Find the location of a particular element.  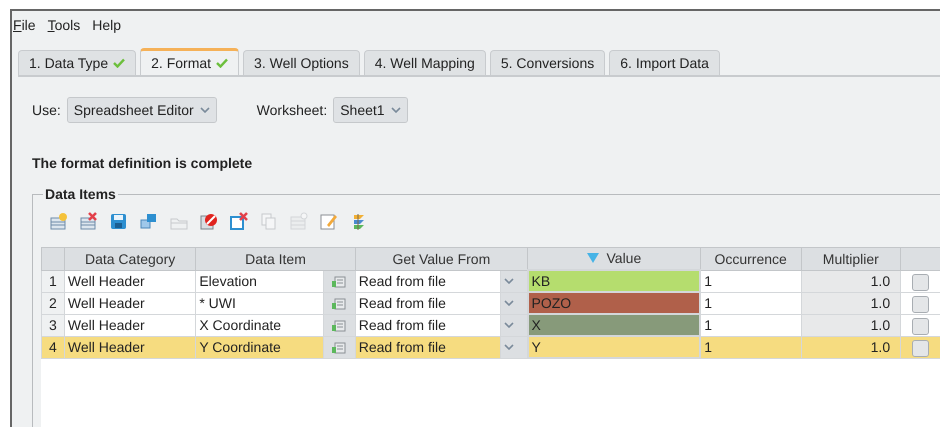

value-cell: KB is located at coordinates (614, 281).